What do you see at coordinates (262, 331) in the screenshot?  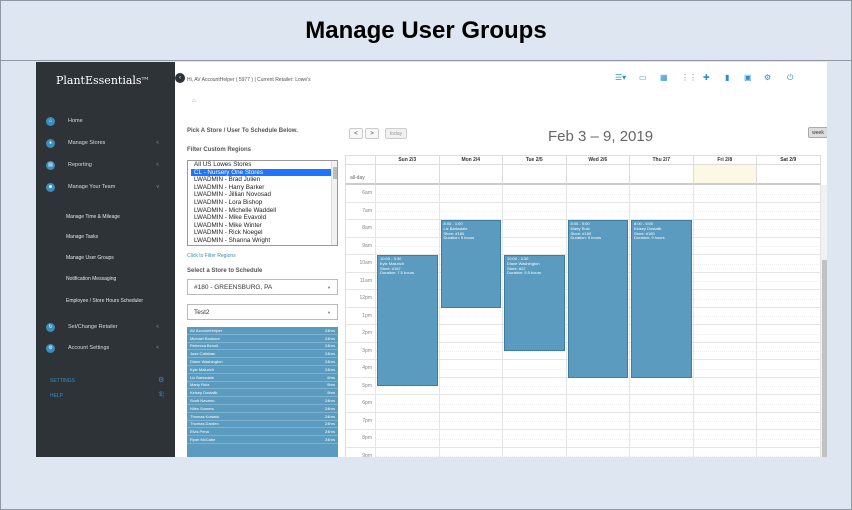 I see `user-row: AV AccountHelper 24hrs` at bounding box center [262, 331].